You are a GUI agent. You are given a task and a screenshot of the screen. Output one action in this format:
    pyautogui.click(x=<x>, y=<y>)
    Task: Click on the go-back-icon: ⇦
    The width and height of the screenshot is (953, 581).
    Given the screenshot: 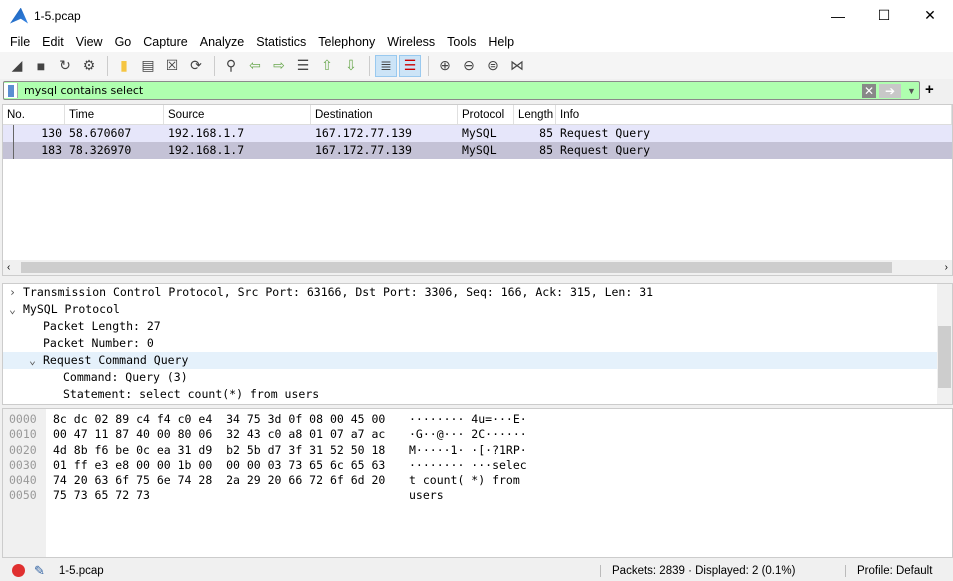 What is the action you would take?
    pyautogui.click(x=255, y=65)
    